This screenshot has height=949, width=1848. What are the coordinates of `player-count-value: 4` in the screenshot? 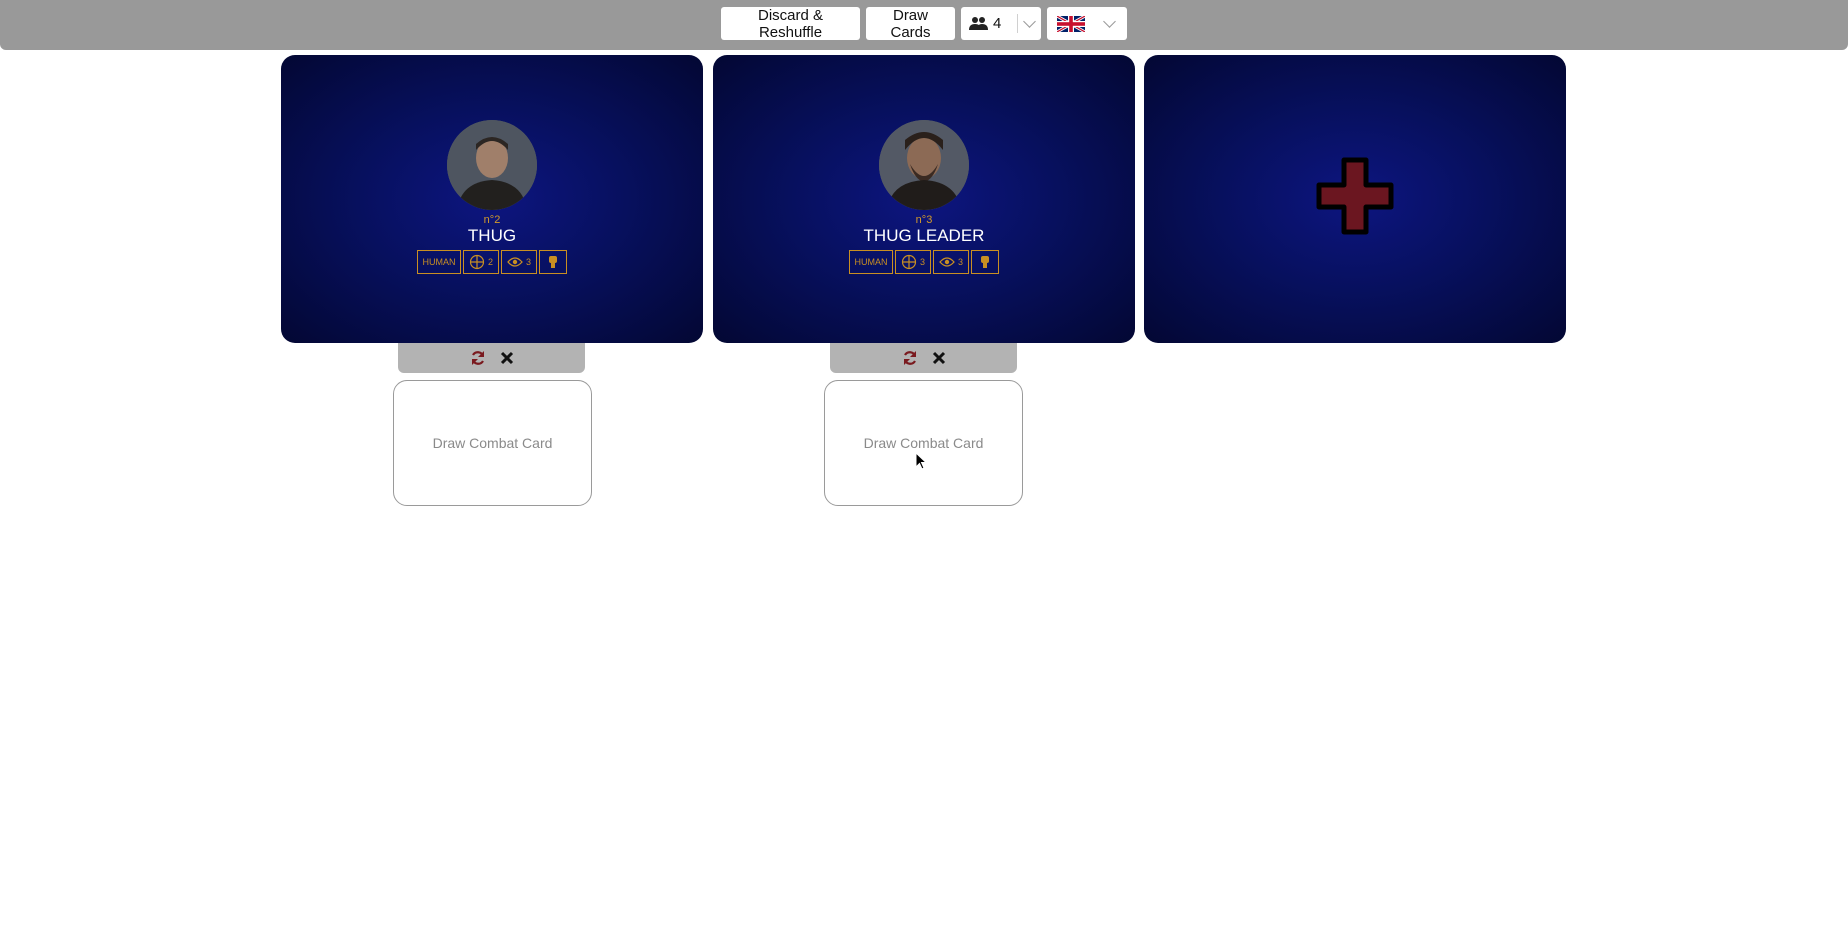 It's located at (997, 23).